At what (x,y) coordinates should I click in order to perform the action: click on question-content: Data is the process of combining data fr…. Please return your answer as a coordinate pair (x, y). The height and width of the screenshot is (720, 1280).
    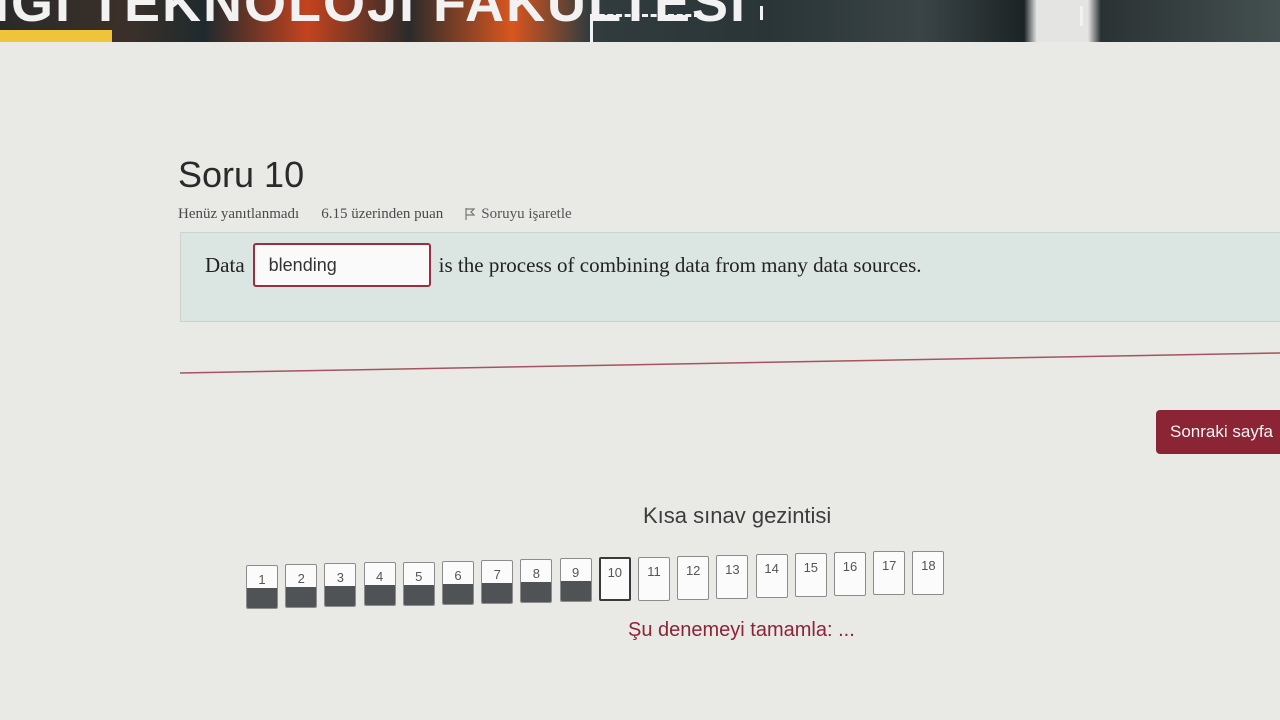
    Looking at the image, I should click on (730, 277).